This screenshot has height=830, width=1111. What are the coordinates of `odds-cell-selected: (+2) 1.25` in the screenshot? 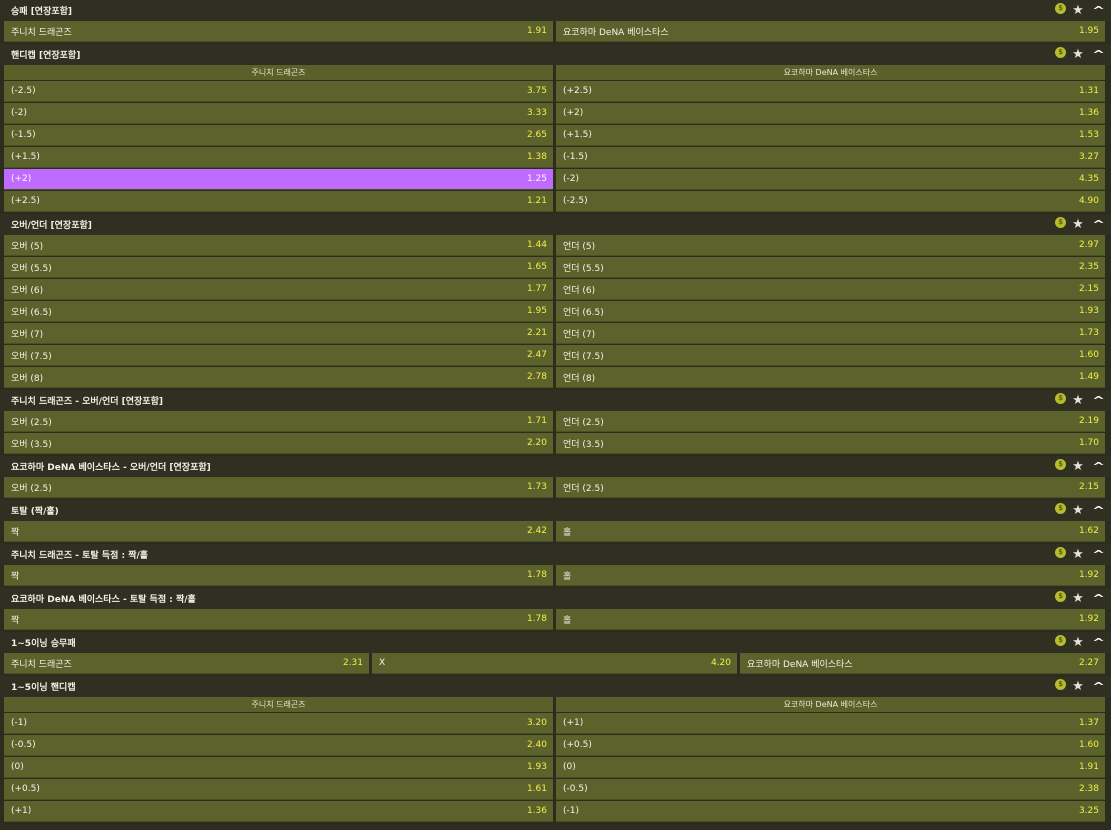 It's located at (278, 179).